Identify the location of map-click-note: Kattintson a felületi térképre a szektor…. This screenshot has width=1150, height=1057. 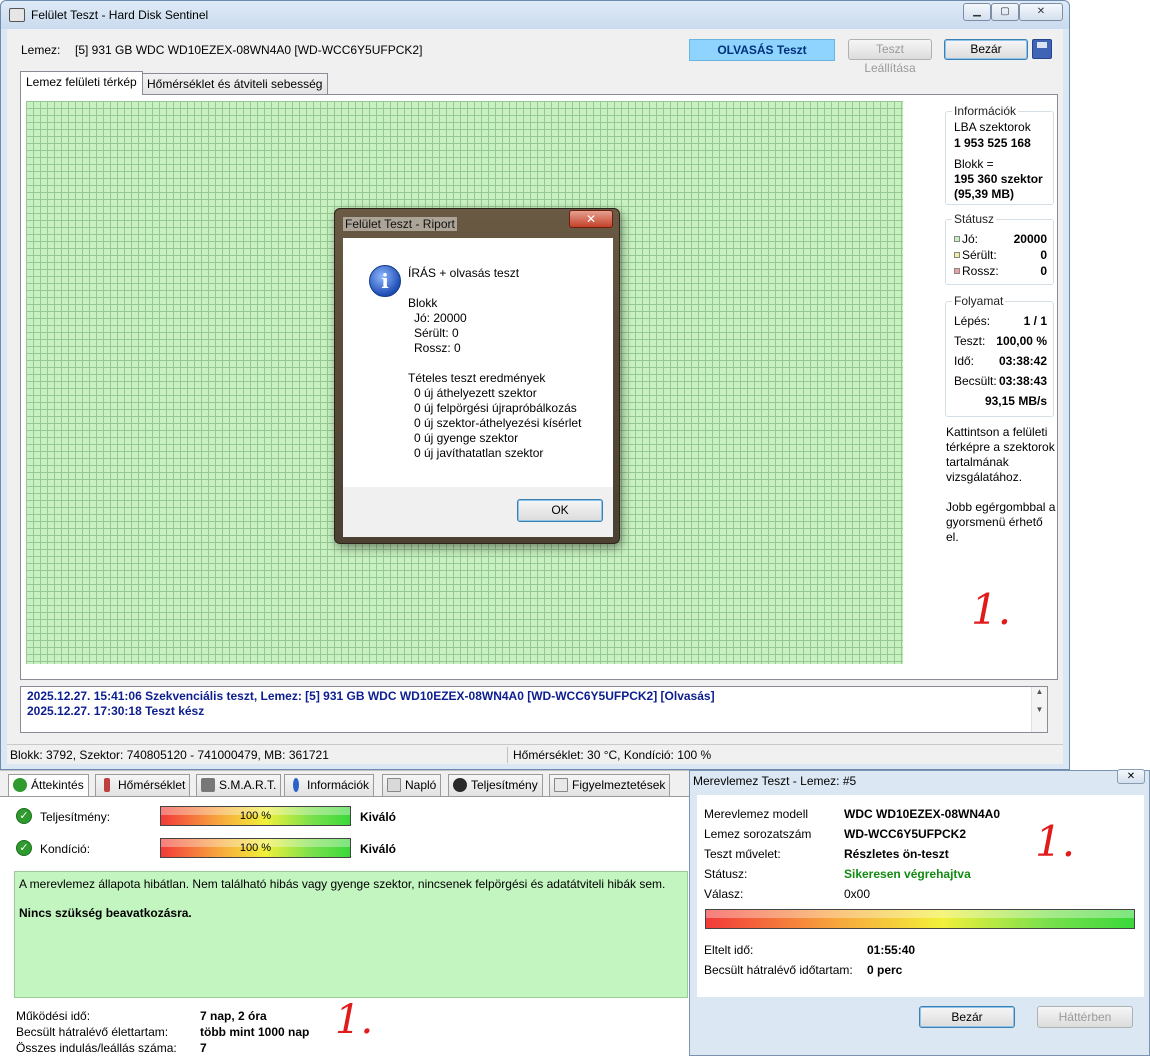
(1000, 454).